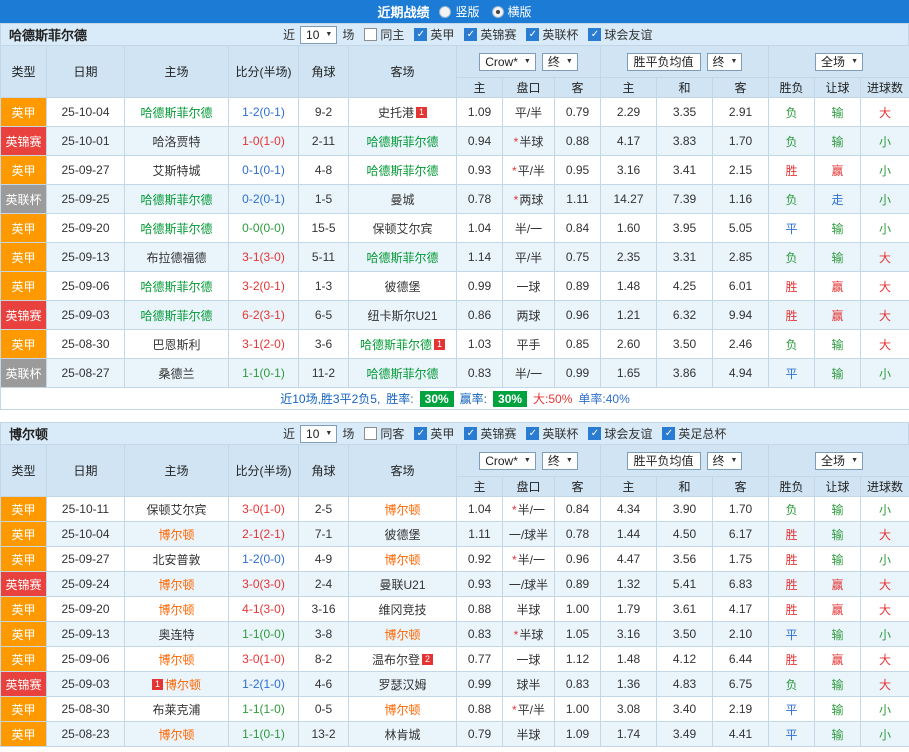 This screenshot has width=909, height=752. I want to click on away-team: 史托港, so click(396, 112).